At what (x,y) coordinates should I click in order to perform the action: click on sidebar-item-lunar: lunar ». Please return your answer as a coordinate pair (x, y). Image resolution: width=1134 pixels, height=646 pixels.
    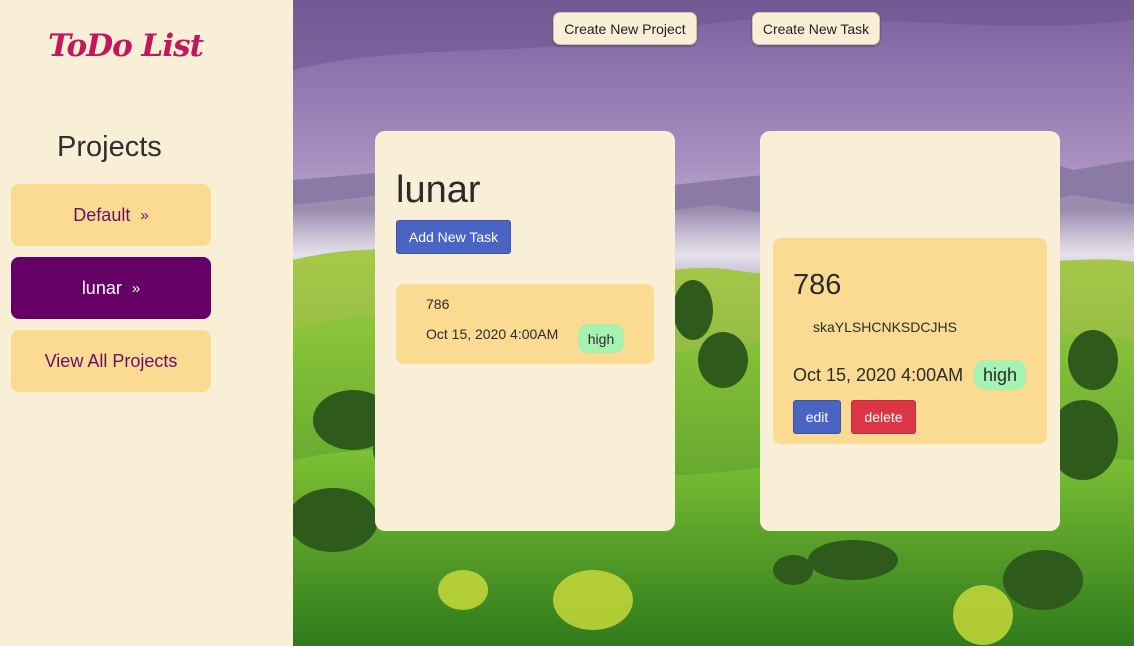
    Looking at the image, I should click on (111, 288).